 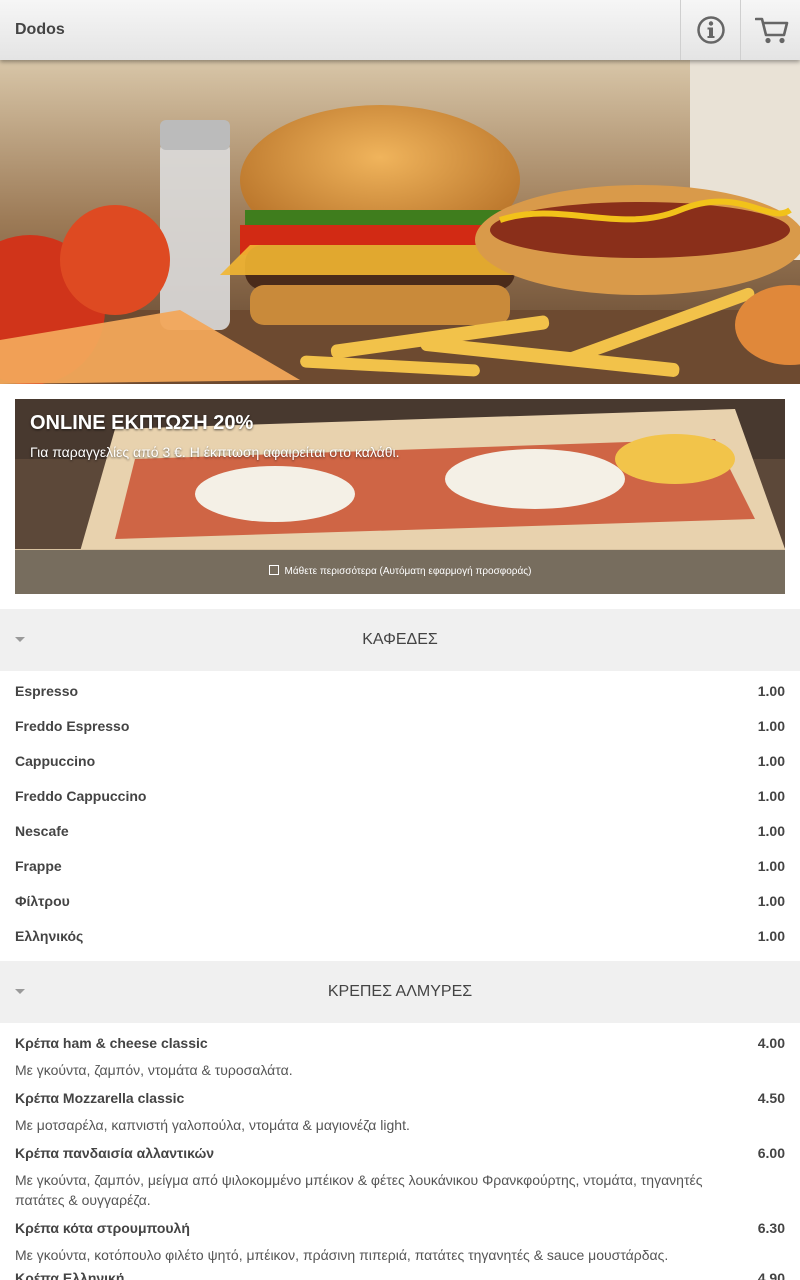 I want to click on item-price: 6.30, so click(x=771, y=1228).